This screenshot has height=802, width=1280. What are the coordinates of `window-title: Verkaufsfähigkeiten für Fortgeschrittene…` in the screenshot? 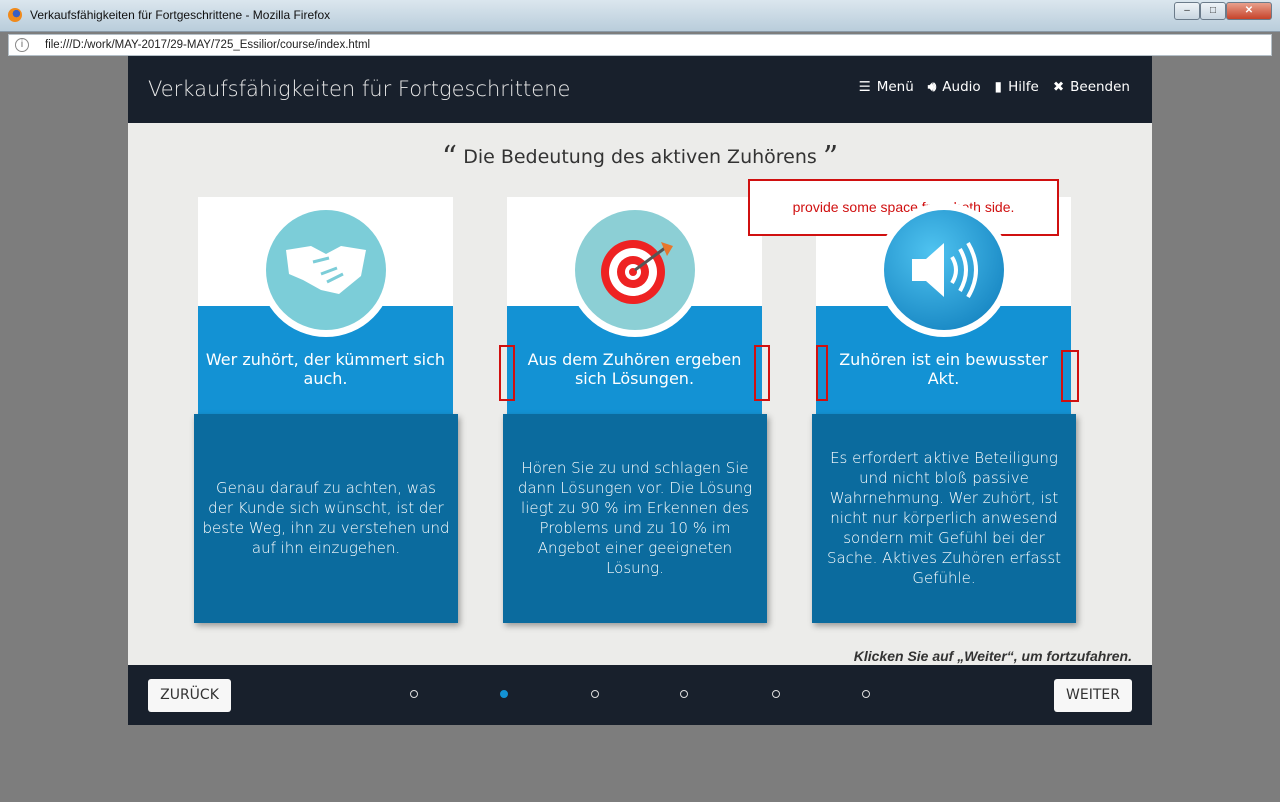 It's located at (180, 15).